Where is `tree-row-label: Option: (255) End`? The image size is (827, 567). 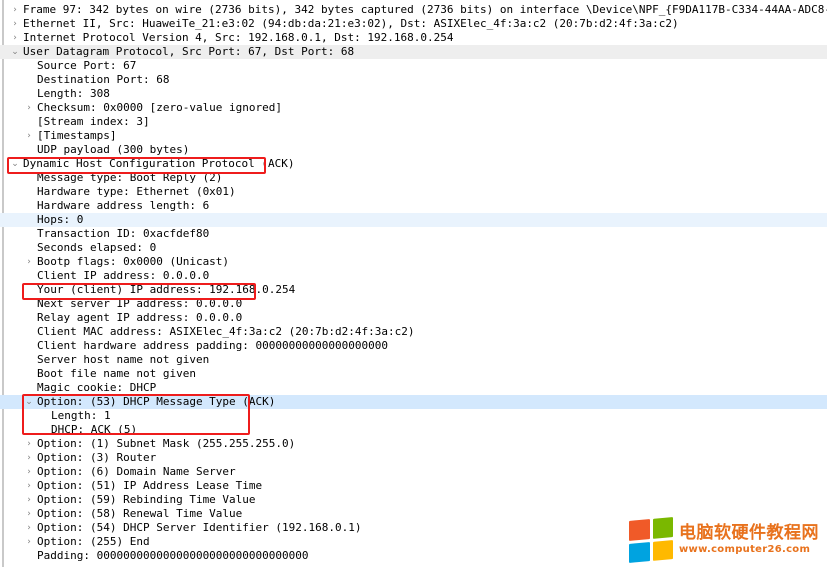 tree-row-label: Option: (255) End is located at coordinates (93, 541).